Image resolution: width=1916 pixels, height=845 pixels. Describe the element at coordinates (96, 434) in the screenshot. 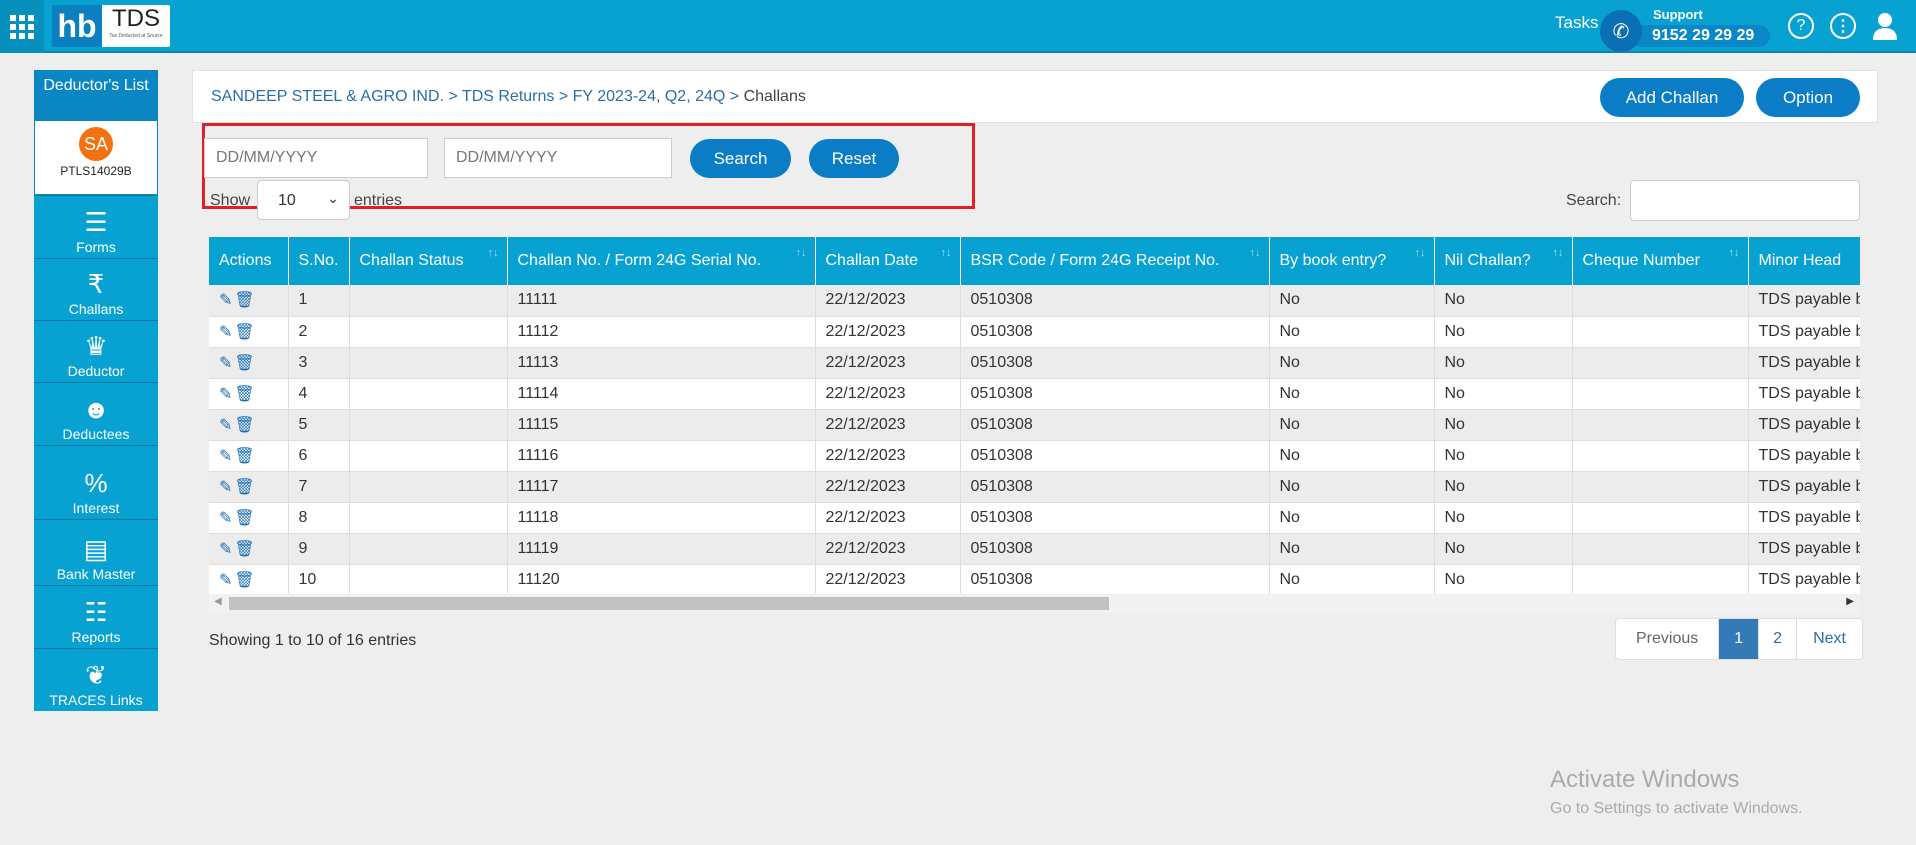

I see `sidebar-item-label: Deductees` at that location.